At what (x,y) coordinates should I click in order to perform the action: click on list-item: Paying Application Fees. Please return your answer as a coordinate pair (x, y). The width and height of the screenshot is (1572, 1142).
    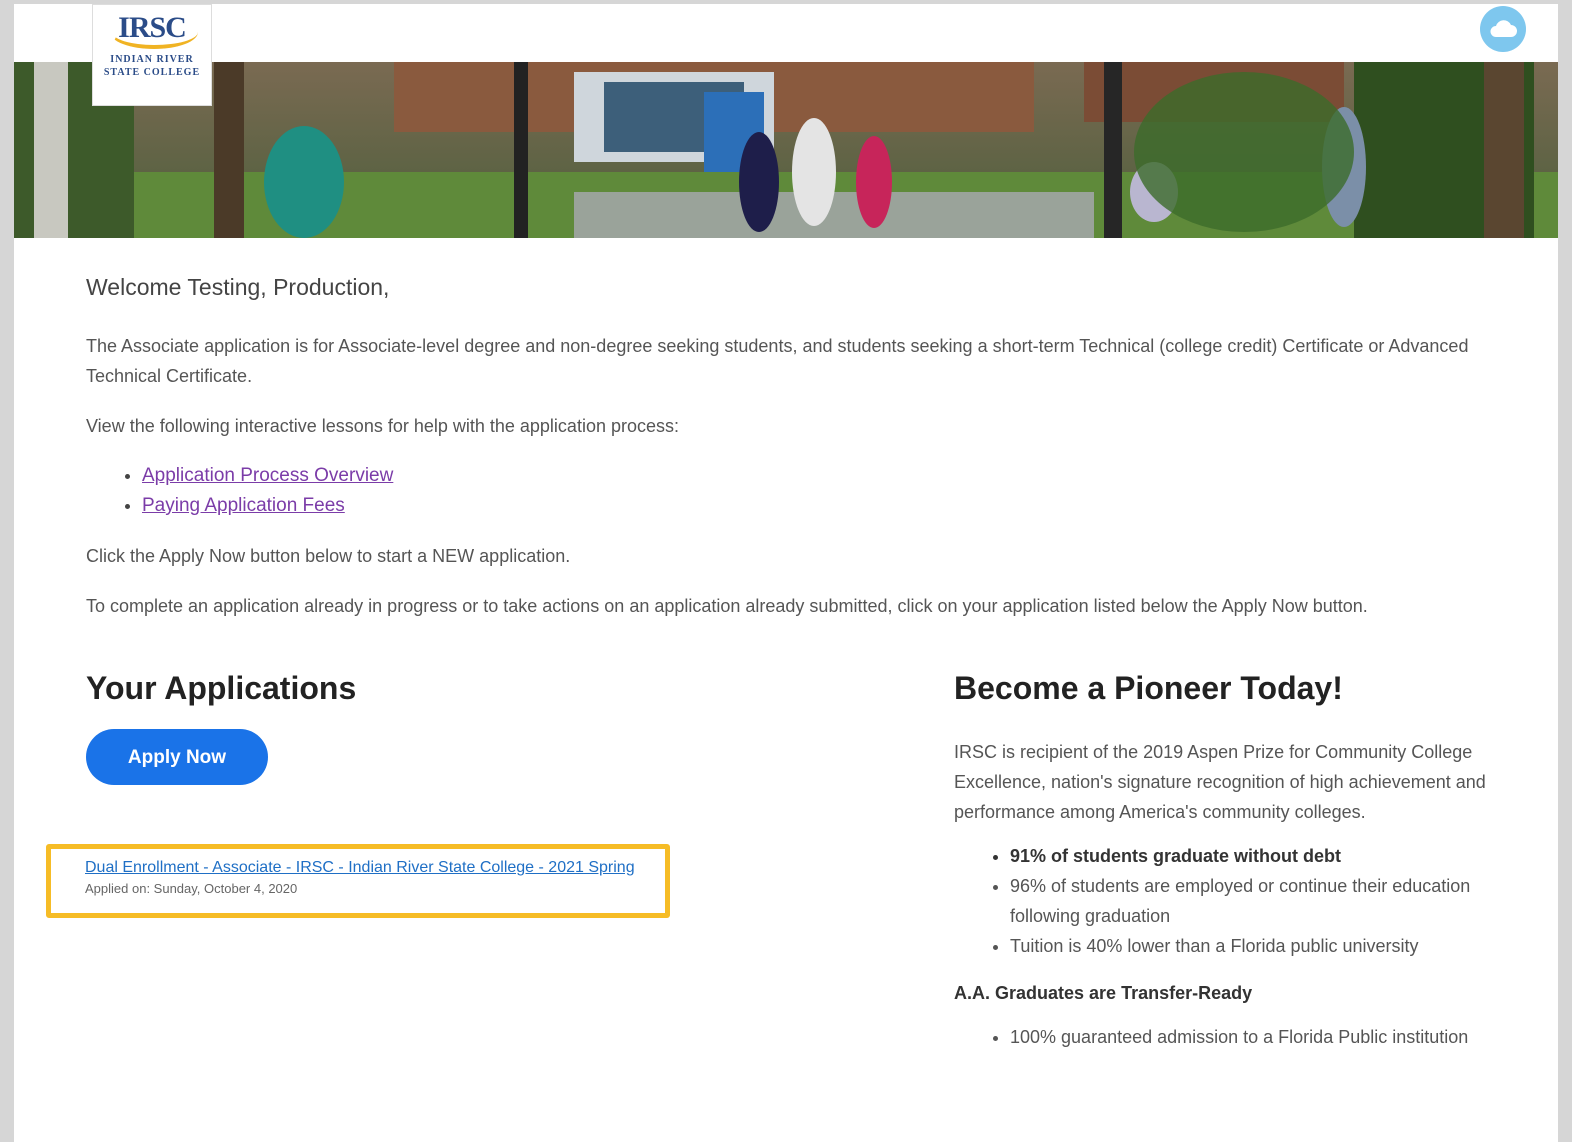
    Looking at the image, I should click on (824, 506).